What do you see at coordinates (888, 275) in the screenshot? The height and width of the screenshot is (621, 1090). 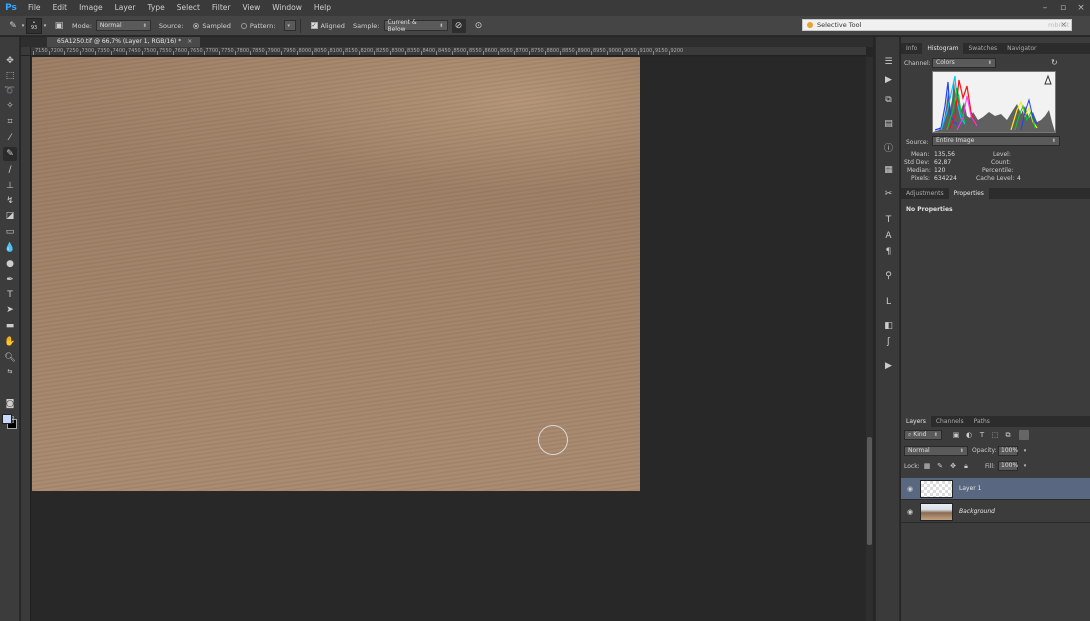 I see `brush-presets-icon: ⚲` at bounding box center [888, 275].